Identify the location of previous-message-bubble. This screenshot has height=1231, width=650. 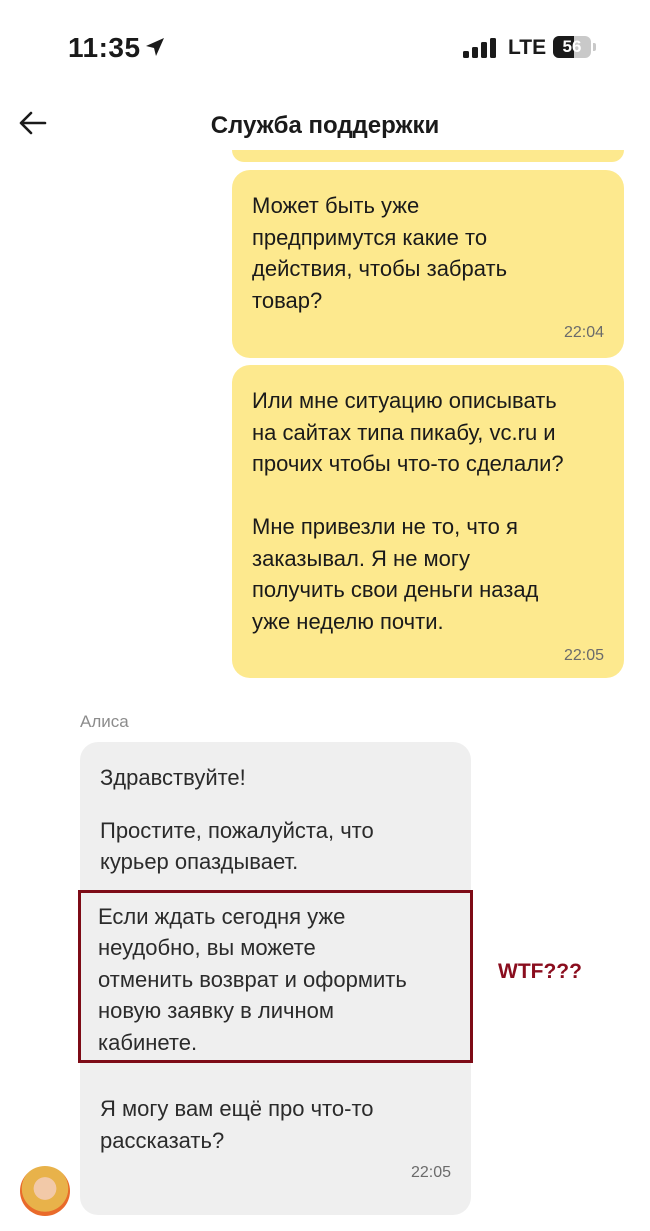
(428, 156).